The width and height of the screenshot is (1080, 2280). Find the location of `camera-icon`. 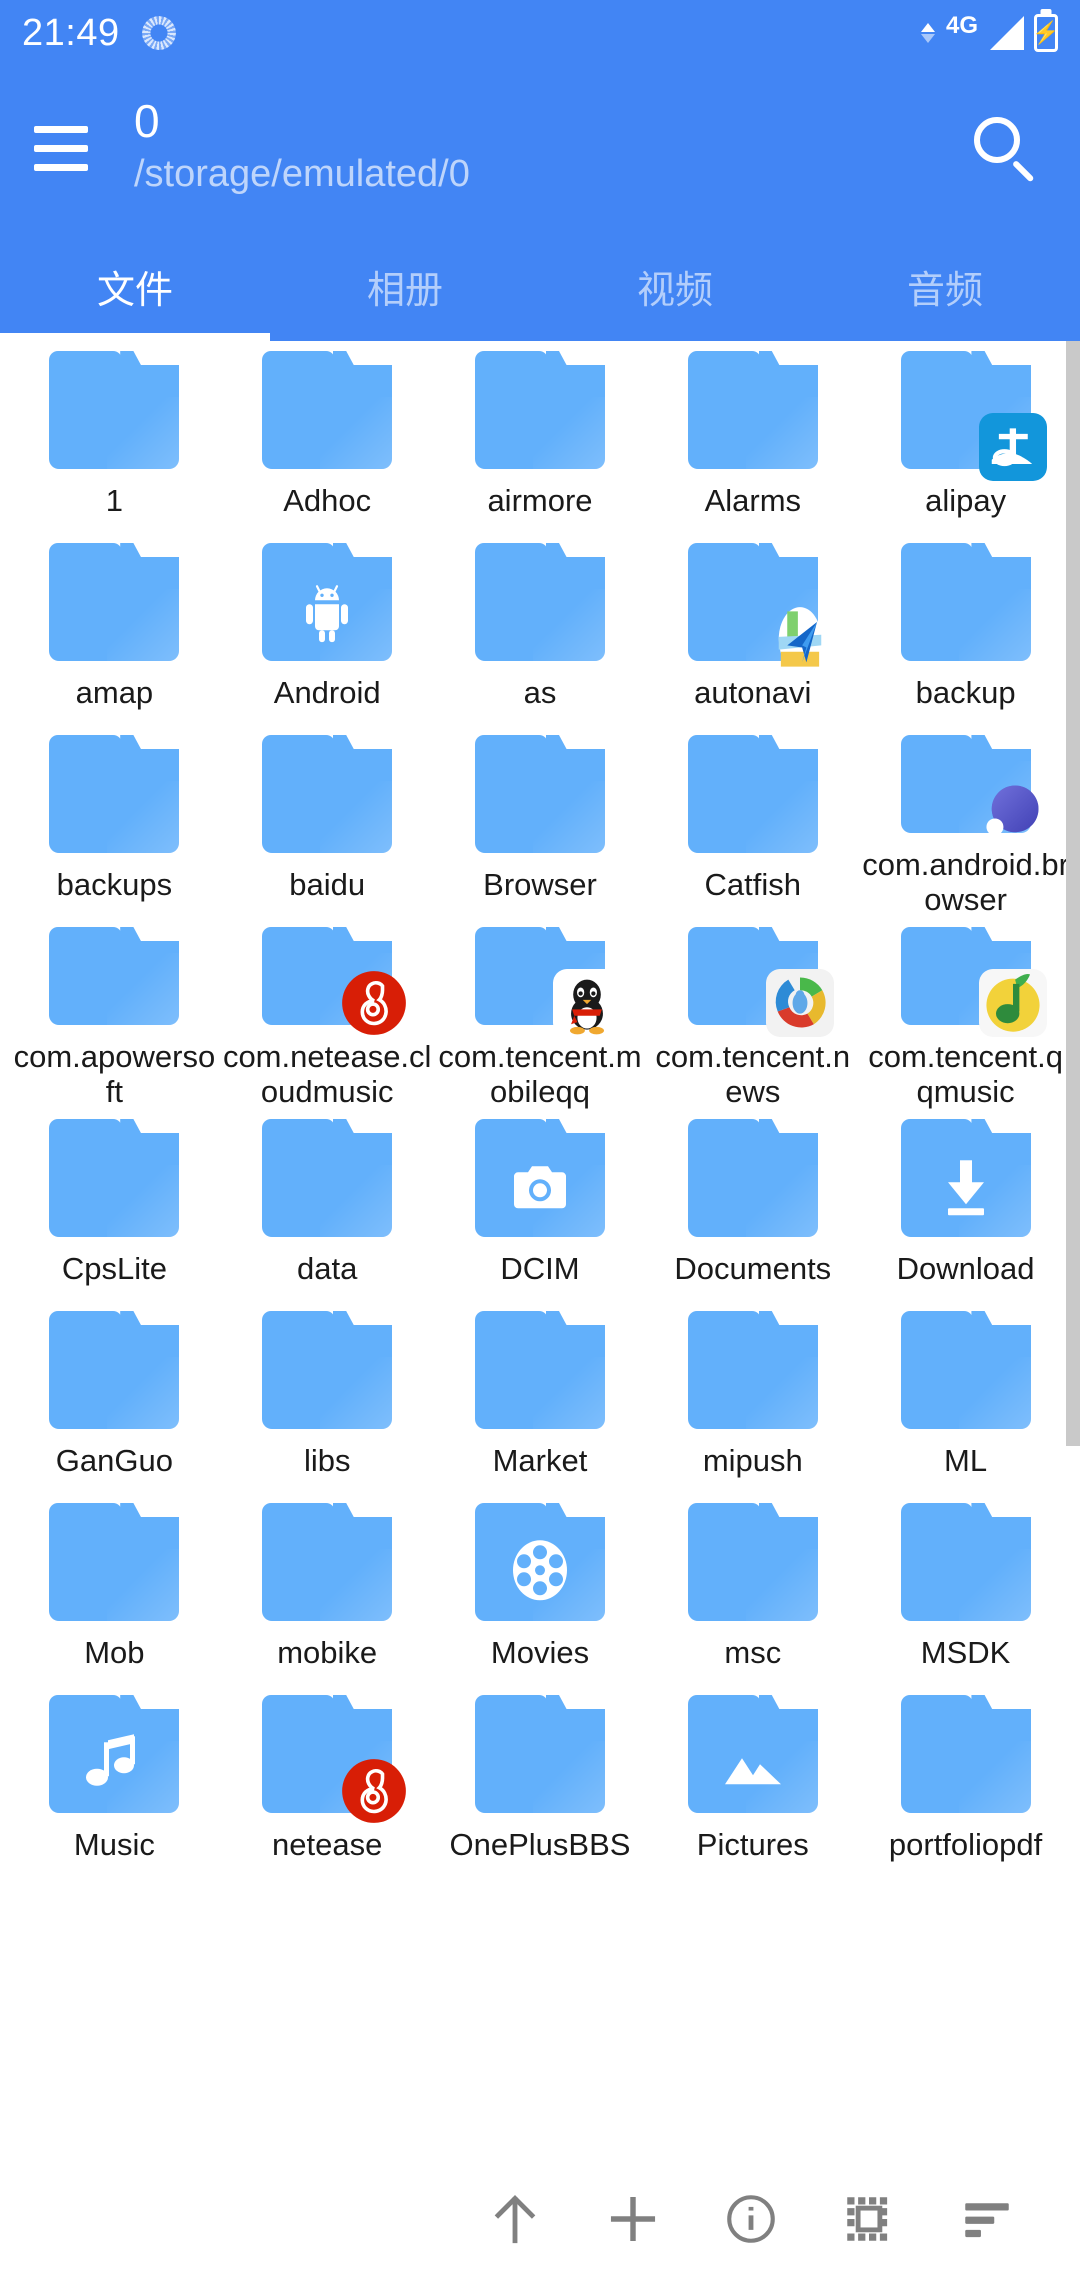

camera-icon is located at coordinates (540, 1186).